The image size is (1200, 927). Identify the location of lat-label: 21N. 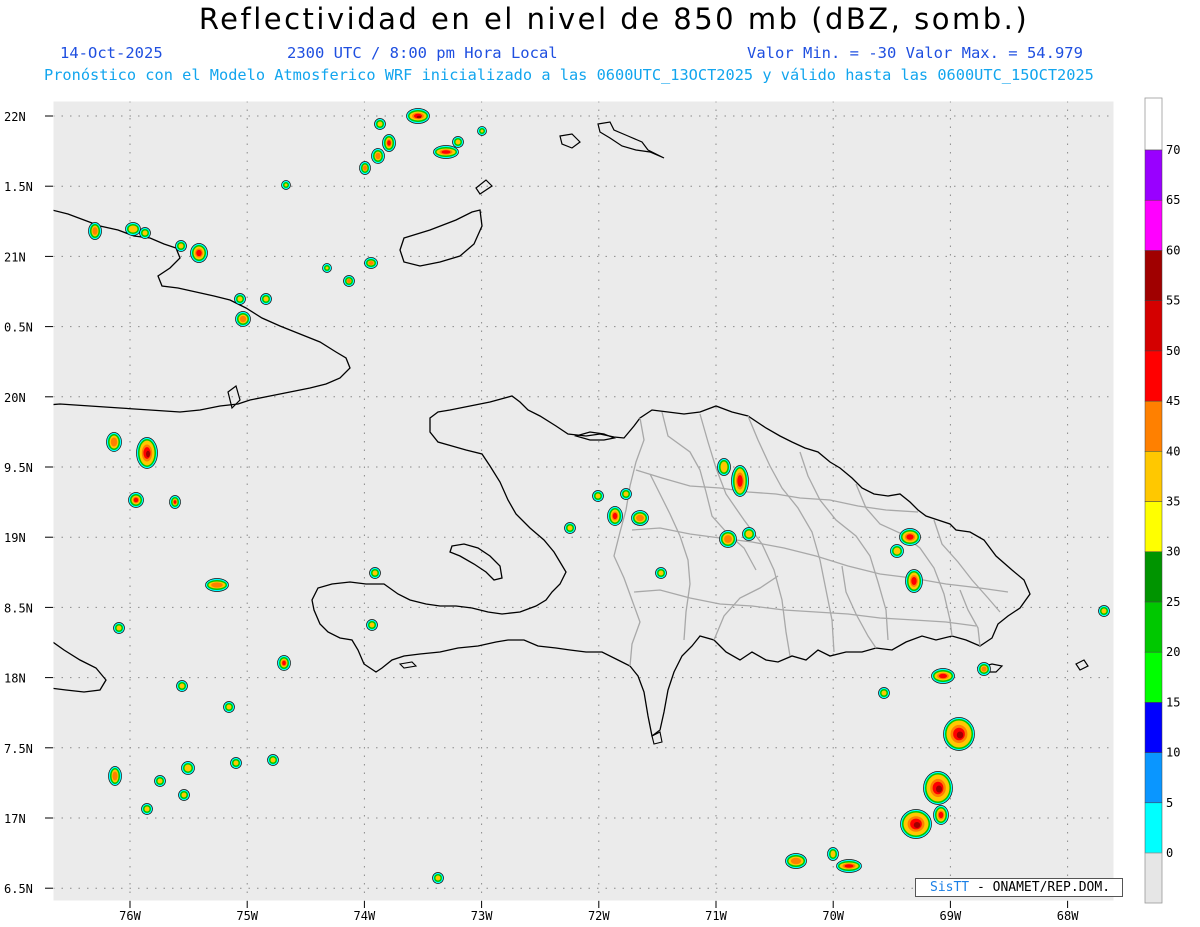
(15, 257).